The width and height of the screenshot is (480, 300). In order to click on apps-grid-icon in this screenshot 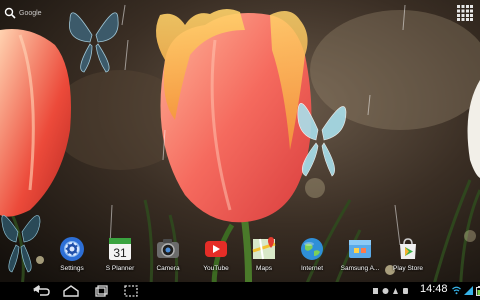, I will do `click(465, 13)`.